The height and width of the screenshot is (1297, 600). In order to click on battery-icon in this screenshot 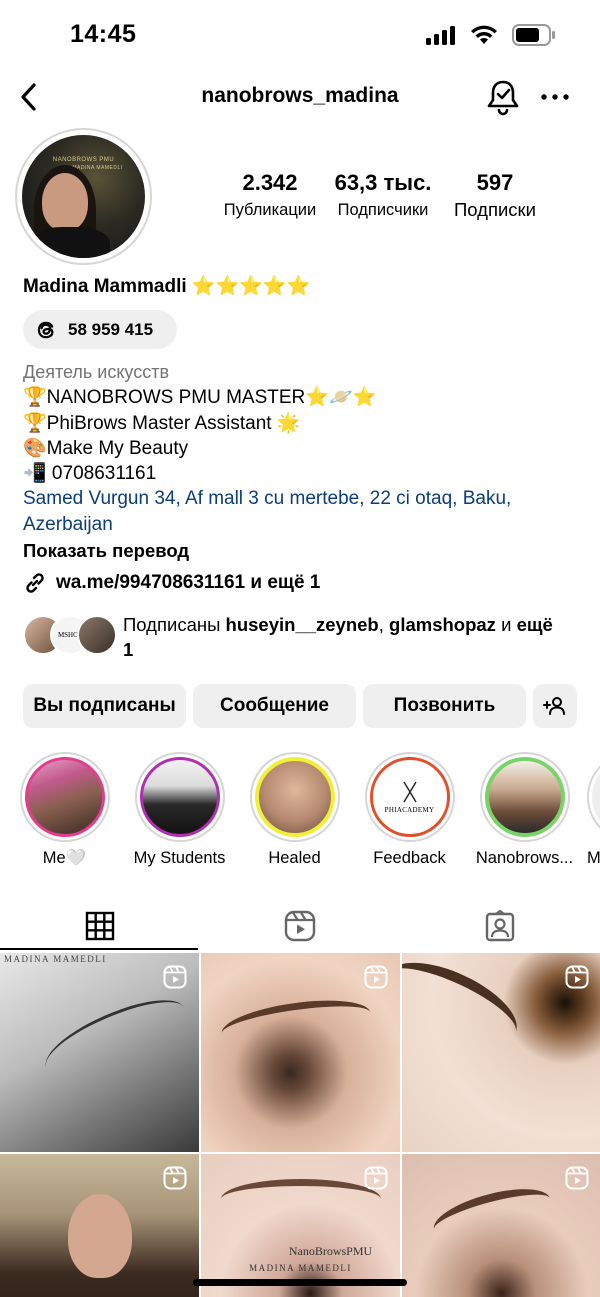, I will do `click(533, 35)`.